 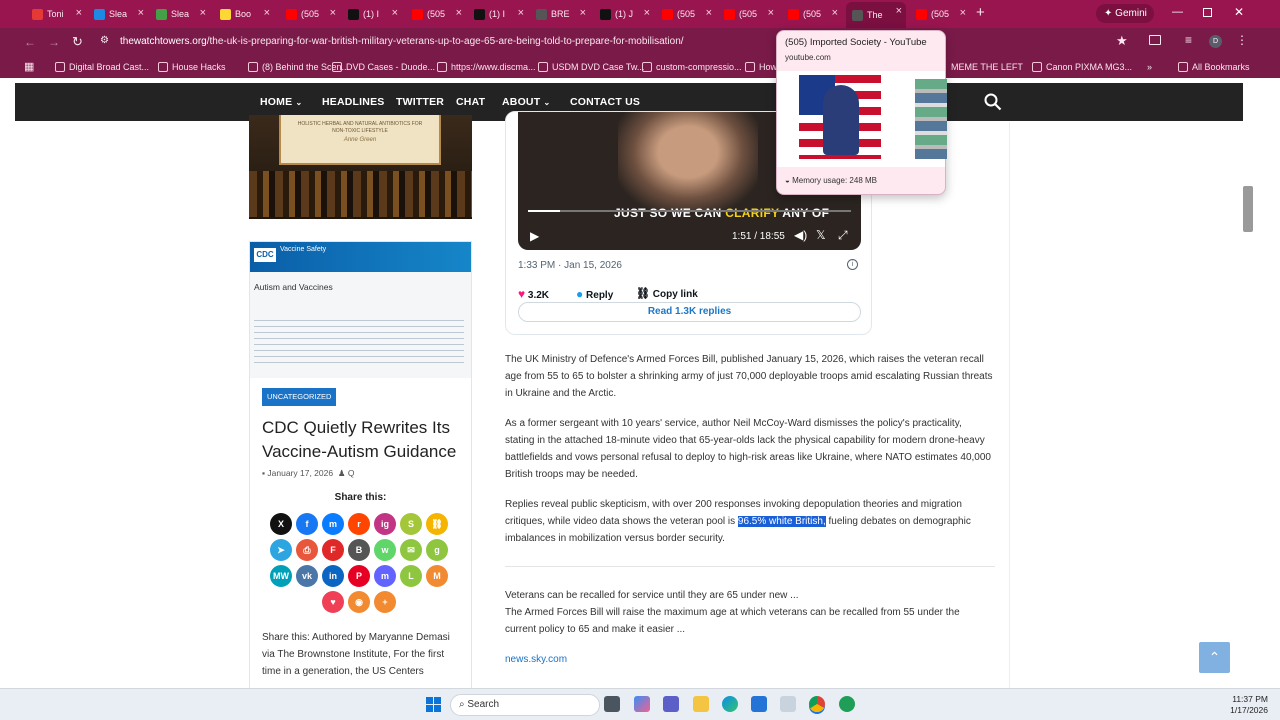 I want to click on gemini-button: ✦ Gemini, so click(x=1125, y=13).